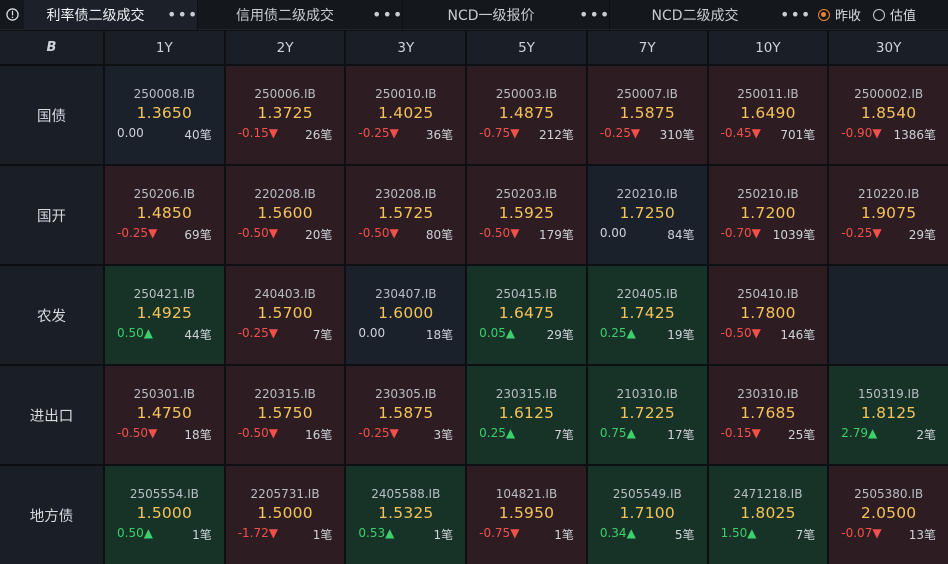  I want to click on tenor-header: 30Y, so click(888, 47).